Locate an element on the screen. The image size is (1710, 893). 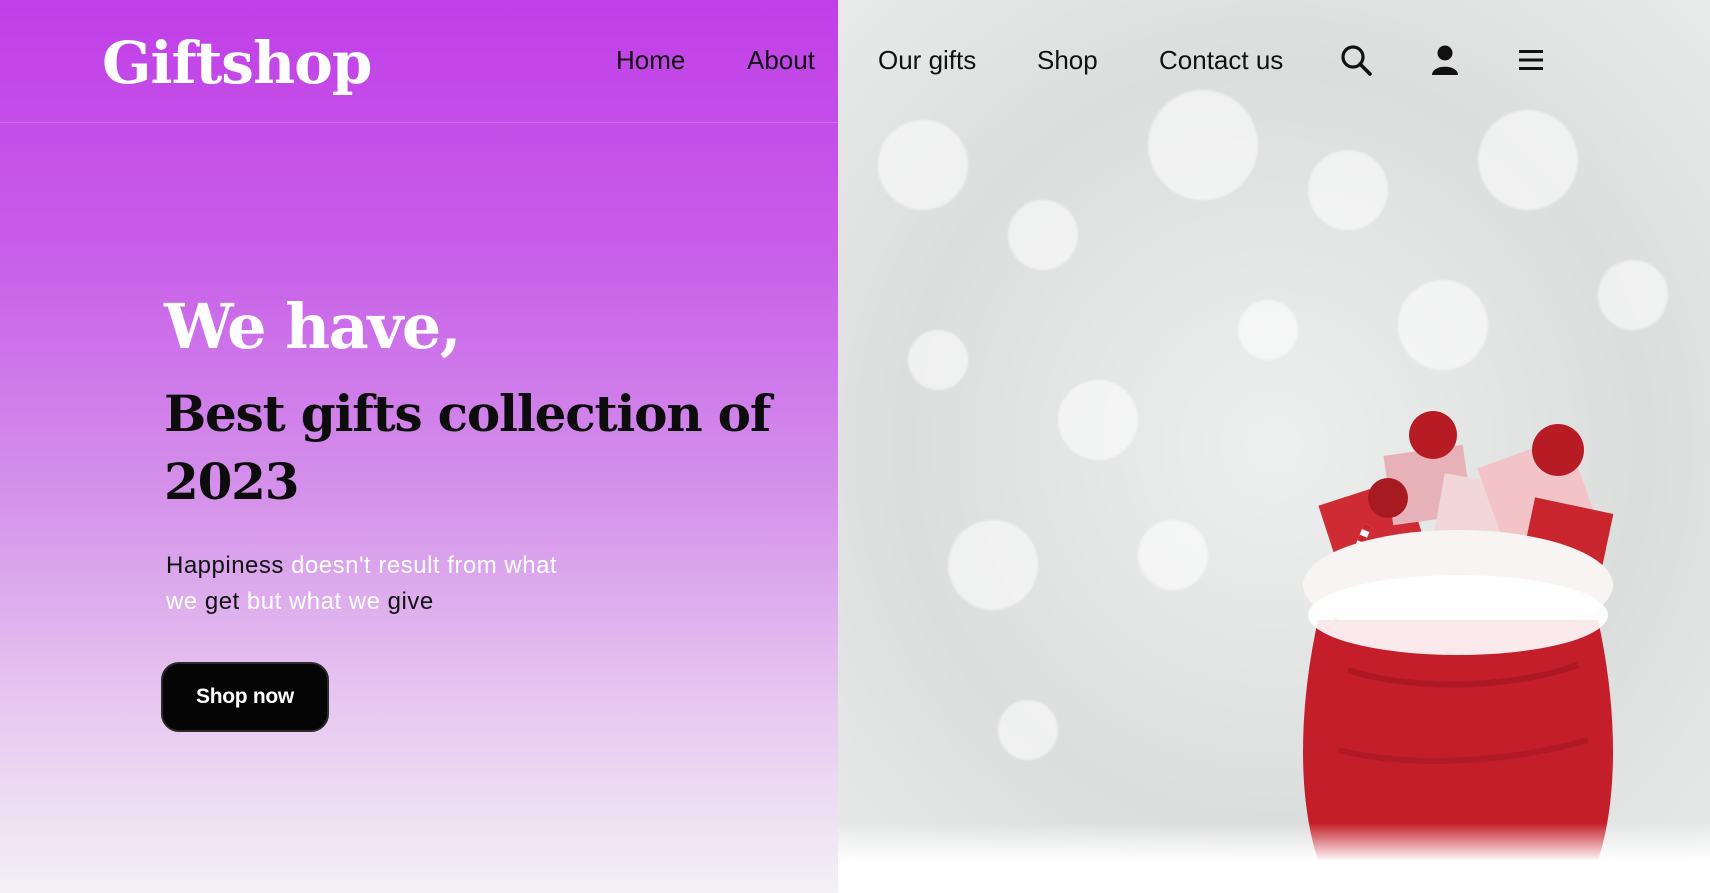
quote-word-get: get is located at coordinates (222, 601).